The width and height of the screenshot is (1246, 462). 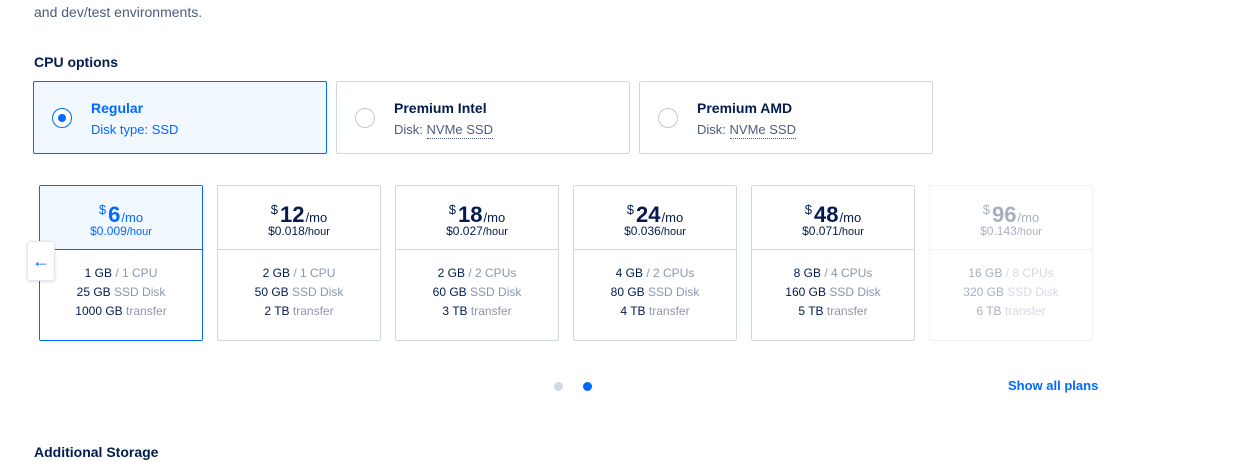 What do you see at coordinates (118, 12) in the screenshot?
I see `intro-text: and dev/test environments.` at bounding box center [118, 12].